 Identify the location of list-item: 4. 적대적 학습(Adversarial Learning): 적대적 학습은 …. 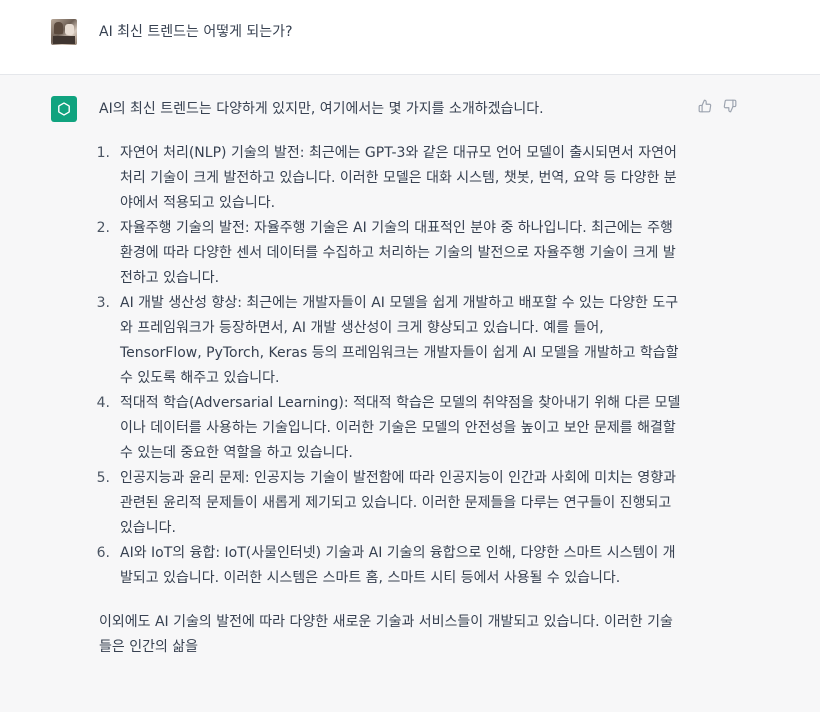
(390, 428).